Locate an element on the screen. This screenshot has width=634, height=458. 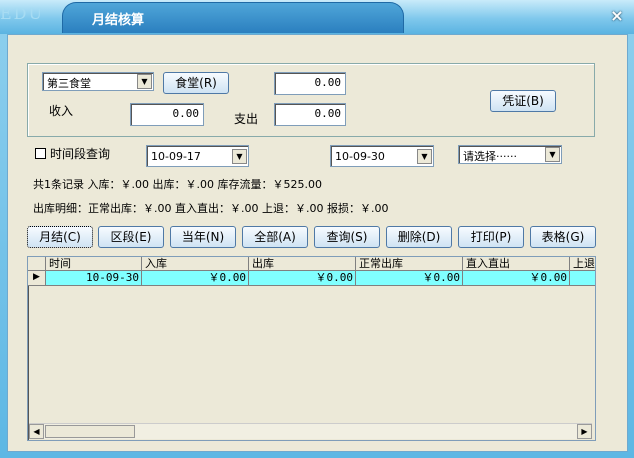
table-button: 表格(G) is located at coordinates (563, 237).